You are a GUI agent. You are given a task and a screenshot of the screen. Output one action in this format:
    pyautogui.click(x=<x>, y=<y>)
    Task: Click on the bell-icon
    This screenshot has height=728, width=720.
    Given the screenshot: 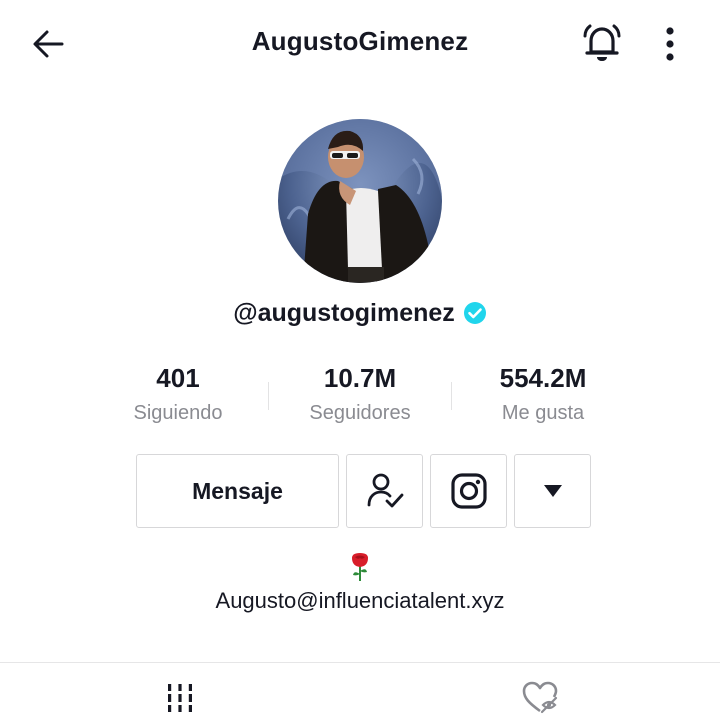 What is the action you would take?
    pyautogui.click(x=602, y=42)
    